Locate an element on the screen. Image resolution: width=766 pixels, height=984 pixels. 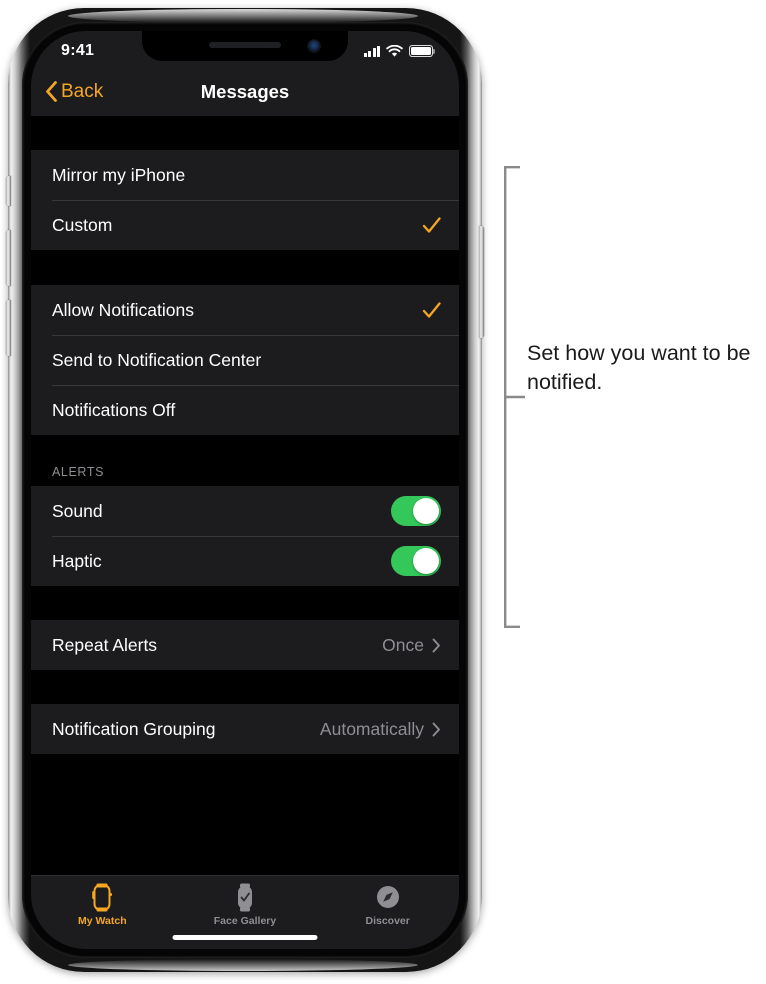
row-mirror-my-iphone: Mirror my iPhone is located at coordinates (245, 175).